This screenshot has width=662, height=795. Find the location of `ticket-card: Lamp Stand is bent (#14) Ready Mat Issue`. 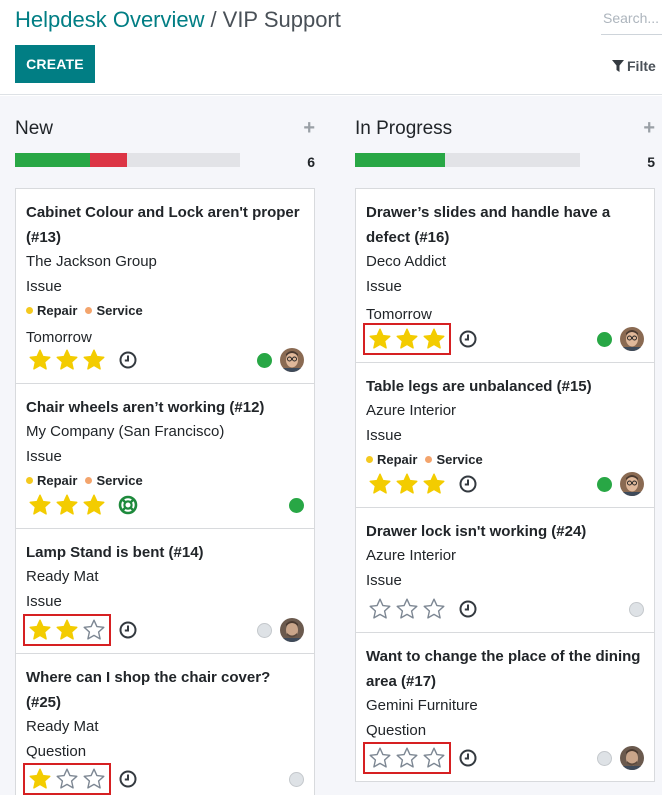

ticket-card: Lamp Stand is bent (#14) Ready Mat Issue is located at coordinates (165, 591).